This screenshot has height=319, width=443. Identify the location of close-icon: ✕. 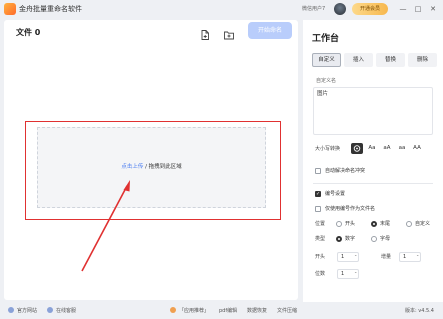
(433, 9).